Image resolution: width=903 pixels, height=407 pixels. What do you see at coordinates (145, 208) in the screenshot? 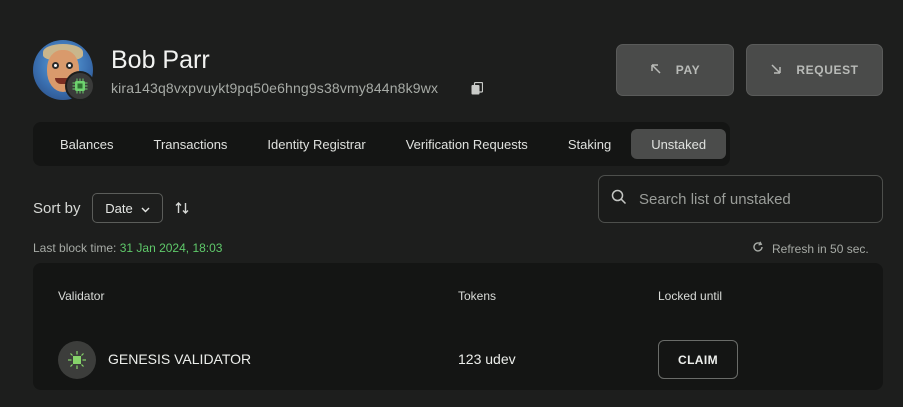
I see `chevron-down-icon` at bounding box center [145, 208].